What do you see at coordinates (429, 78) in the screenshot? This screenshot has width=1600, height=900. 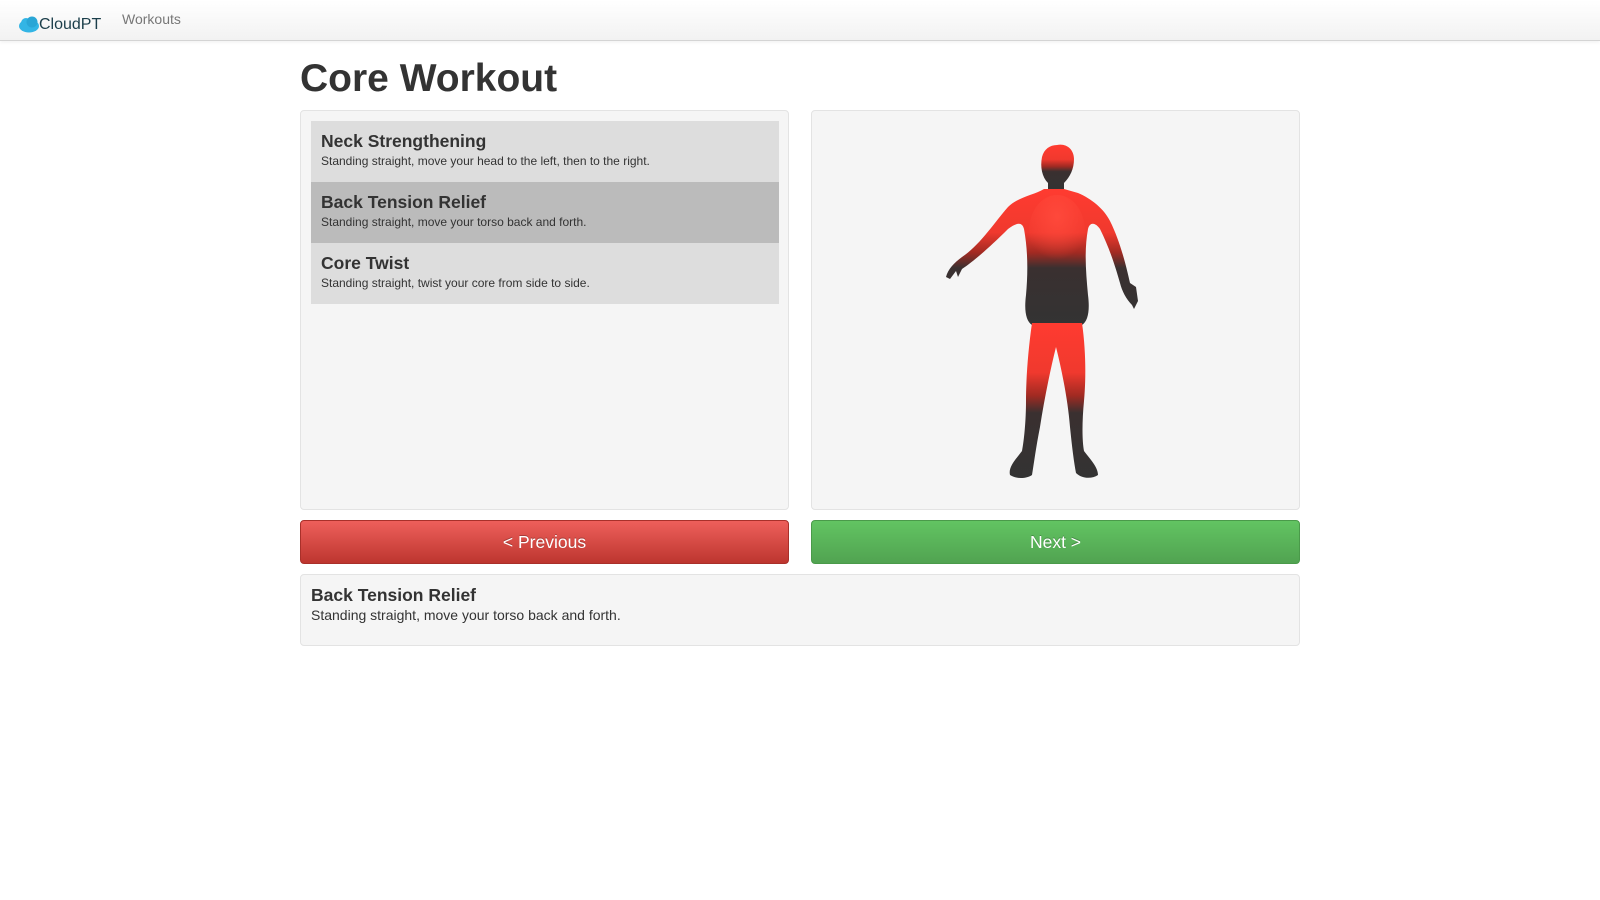 I see `page-title: Core Workout` at bounding box center [429, 78].